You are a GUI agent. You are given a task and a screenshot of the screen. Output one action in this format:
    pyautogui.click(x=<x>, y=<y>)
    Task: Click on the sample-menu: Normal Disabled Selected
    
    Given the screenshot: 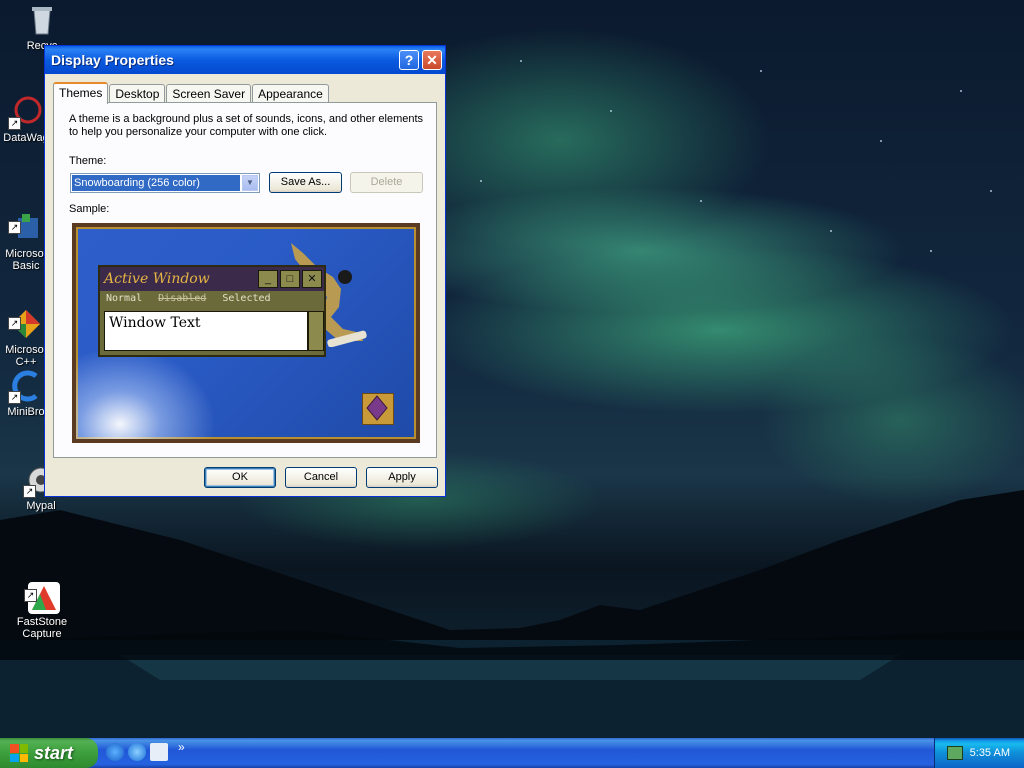 What is the action you would take?
    pyautogui.click(x=212, y=299)
    